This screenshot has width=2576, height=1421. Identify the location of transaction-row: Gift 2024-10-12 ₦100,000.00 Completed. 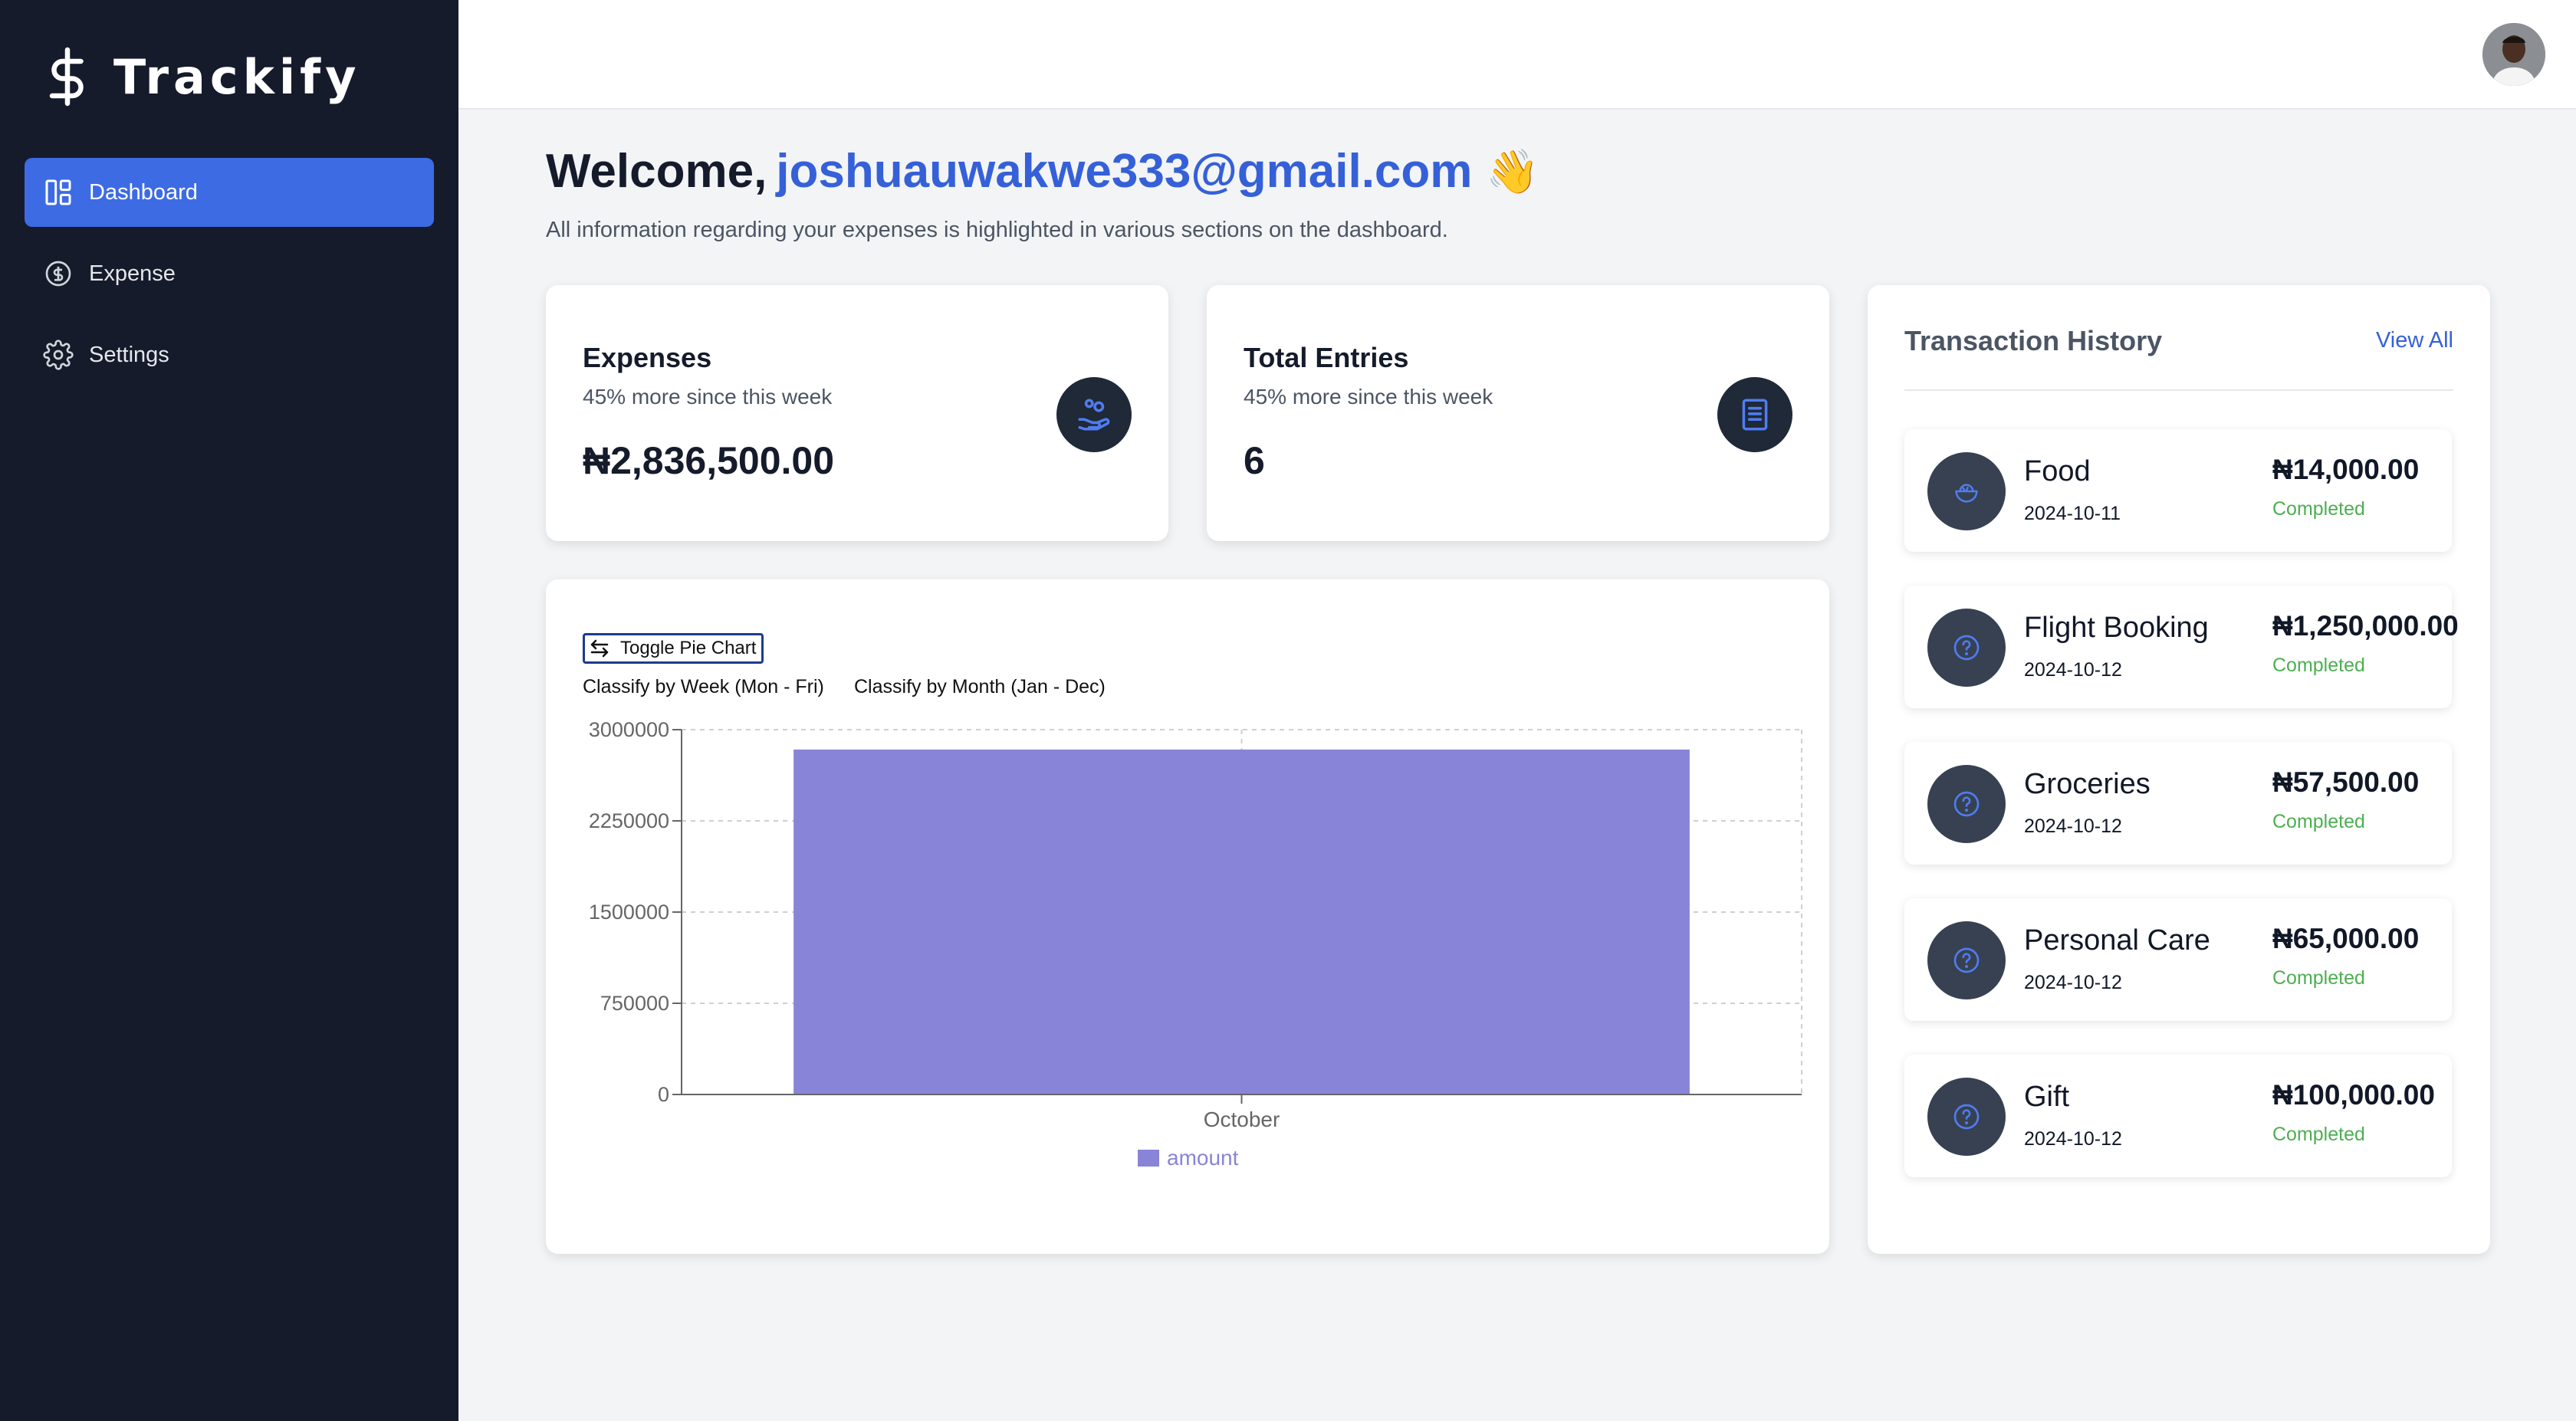
(2178, 1116).